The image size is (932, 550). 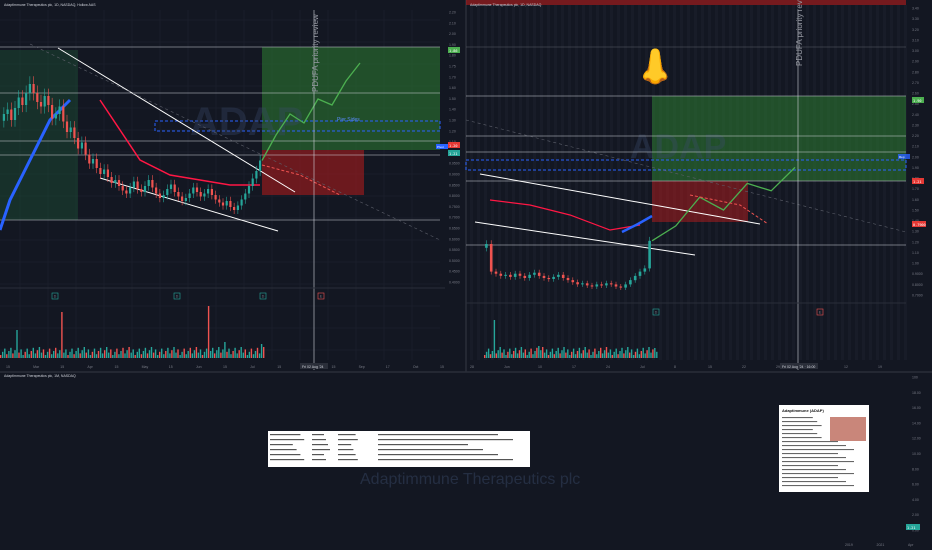 What do you see at coordinates (744, 367) in the screenshot?
I see `time-tick-label: 22` at bounding box center [744, 367].